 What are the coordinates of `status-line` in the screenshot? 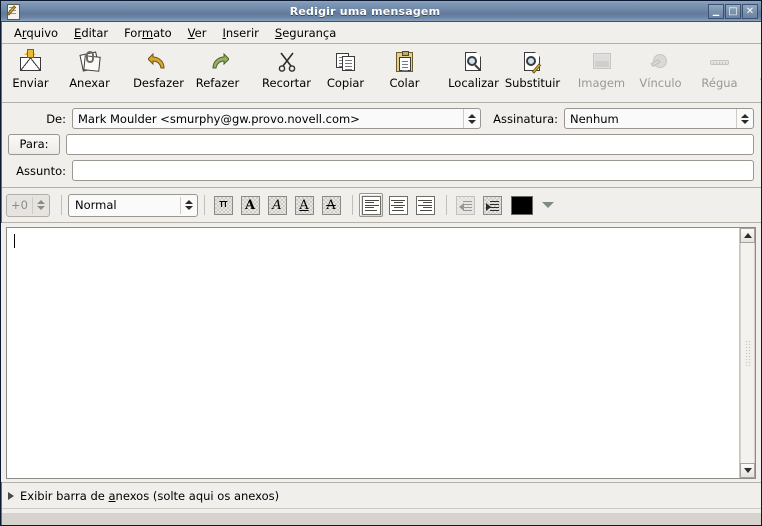 It's located at (381, 510).